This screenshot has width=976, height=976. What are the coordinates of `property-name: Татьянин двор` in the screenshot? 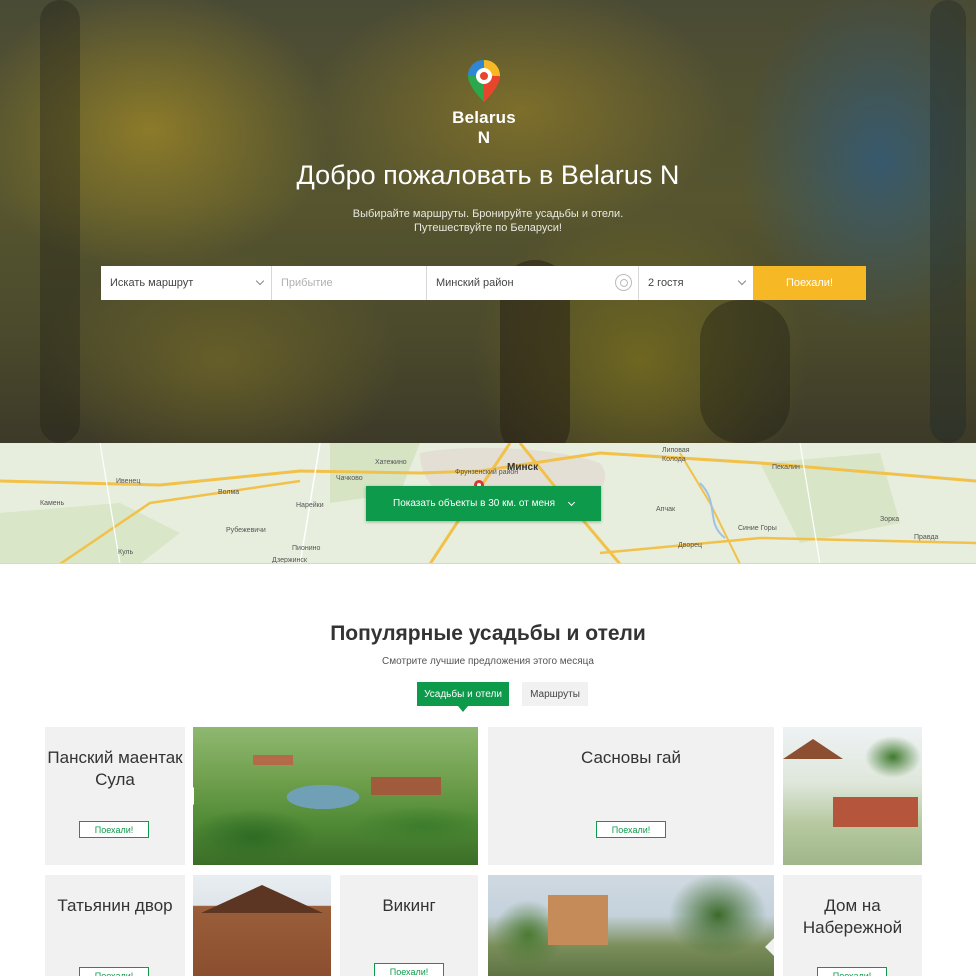 It's located at (115, 905).